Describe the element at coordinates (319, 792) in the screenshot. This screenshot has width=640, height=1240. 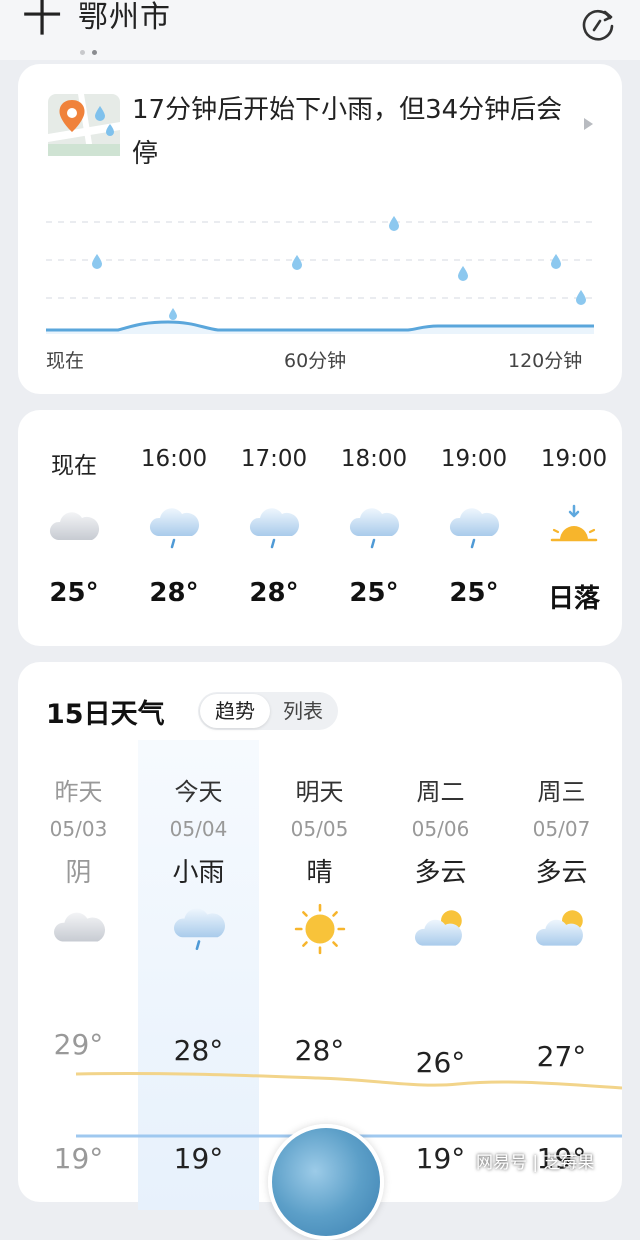
I see `day-name: 明天` at that location.